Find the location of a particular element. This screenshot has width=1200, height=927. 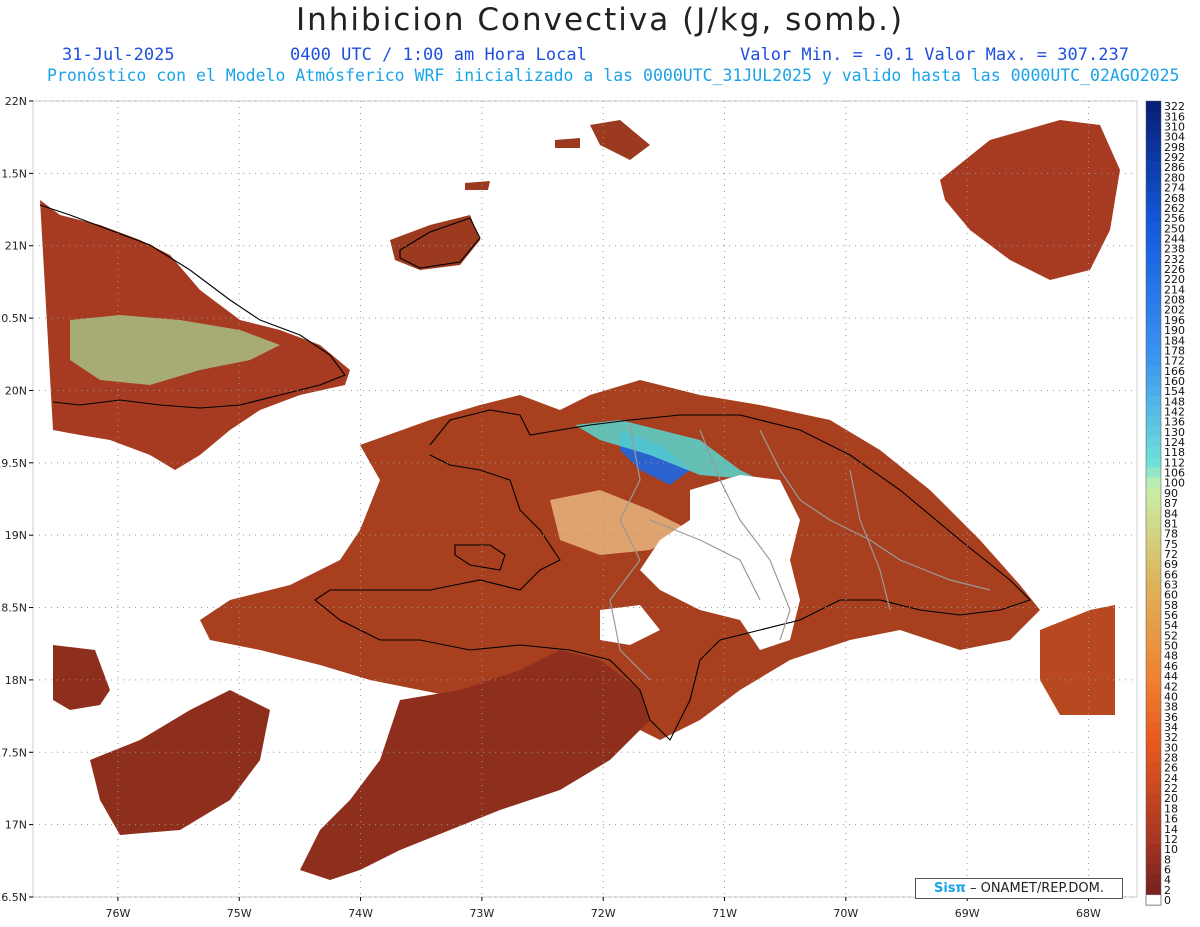

credit-box: Sisπ – ONAMET/REP.DOM. is located at coordinates (1019, 888).